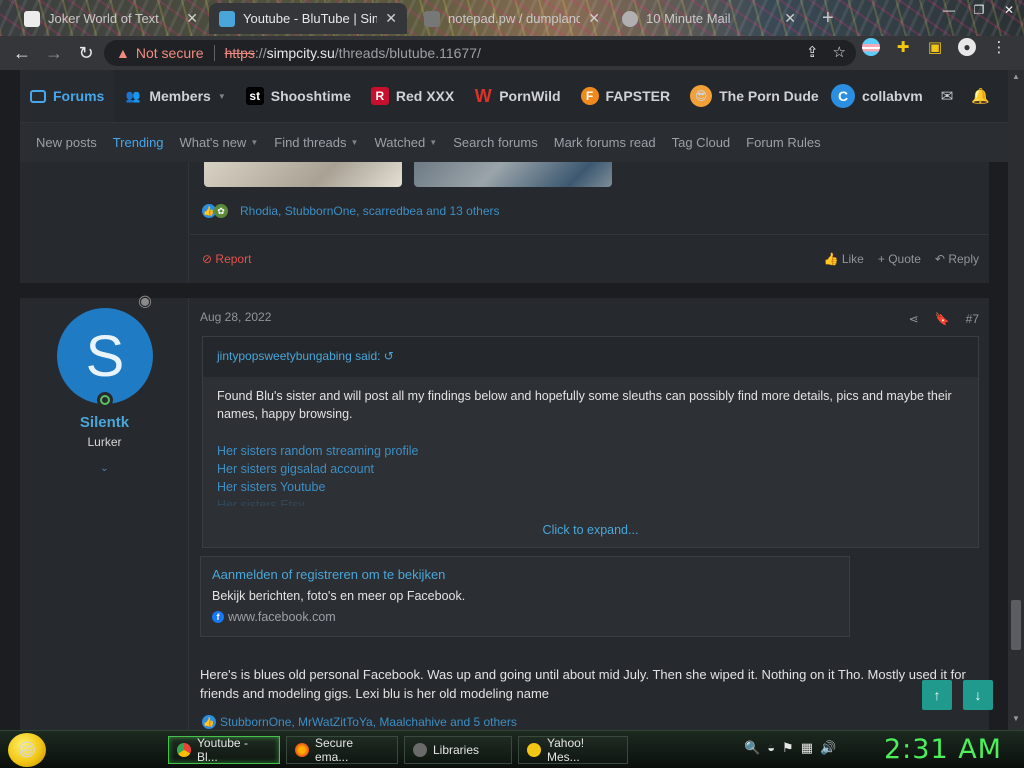 This screenshot has height=768, width=1024. Describe the element at coordinates (590, 487) in the screenshot. I see `quote-link: Her sisters Youtube` at that location.